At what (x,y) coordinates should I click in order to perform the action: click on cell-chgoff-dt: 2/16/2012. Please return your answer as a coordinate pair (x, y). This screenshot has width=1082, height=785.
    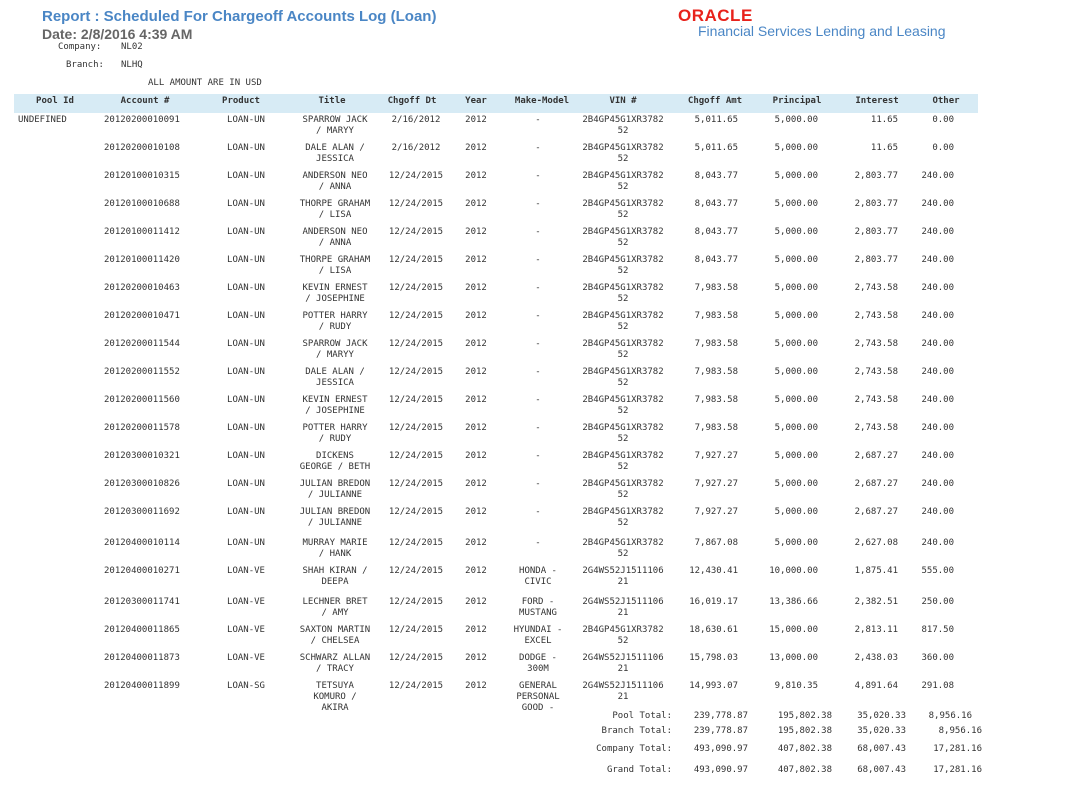
    Looking at the image, I should click on (416, 120).